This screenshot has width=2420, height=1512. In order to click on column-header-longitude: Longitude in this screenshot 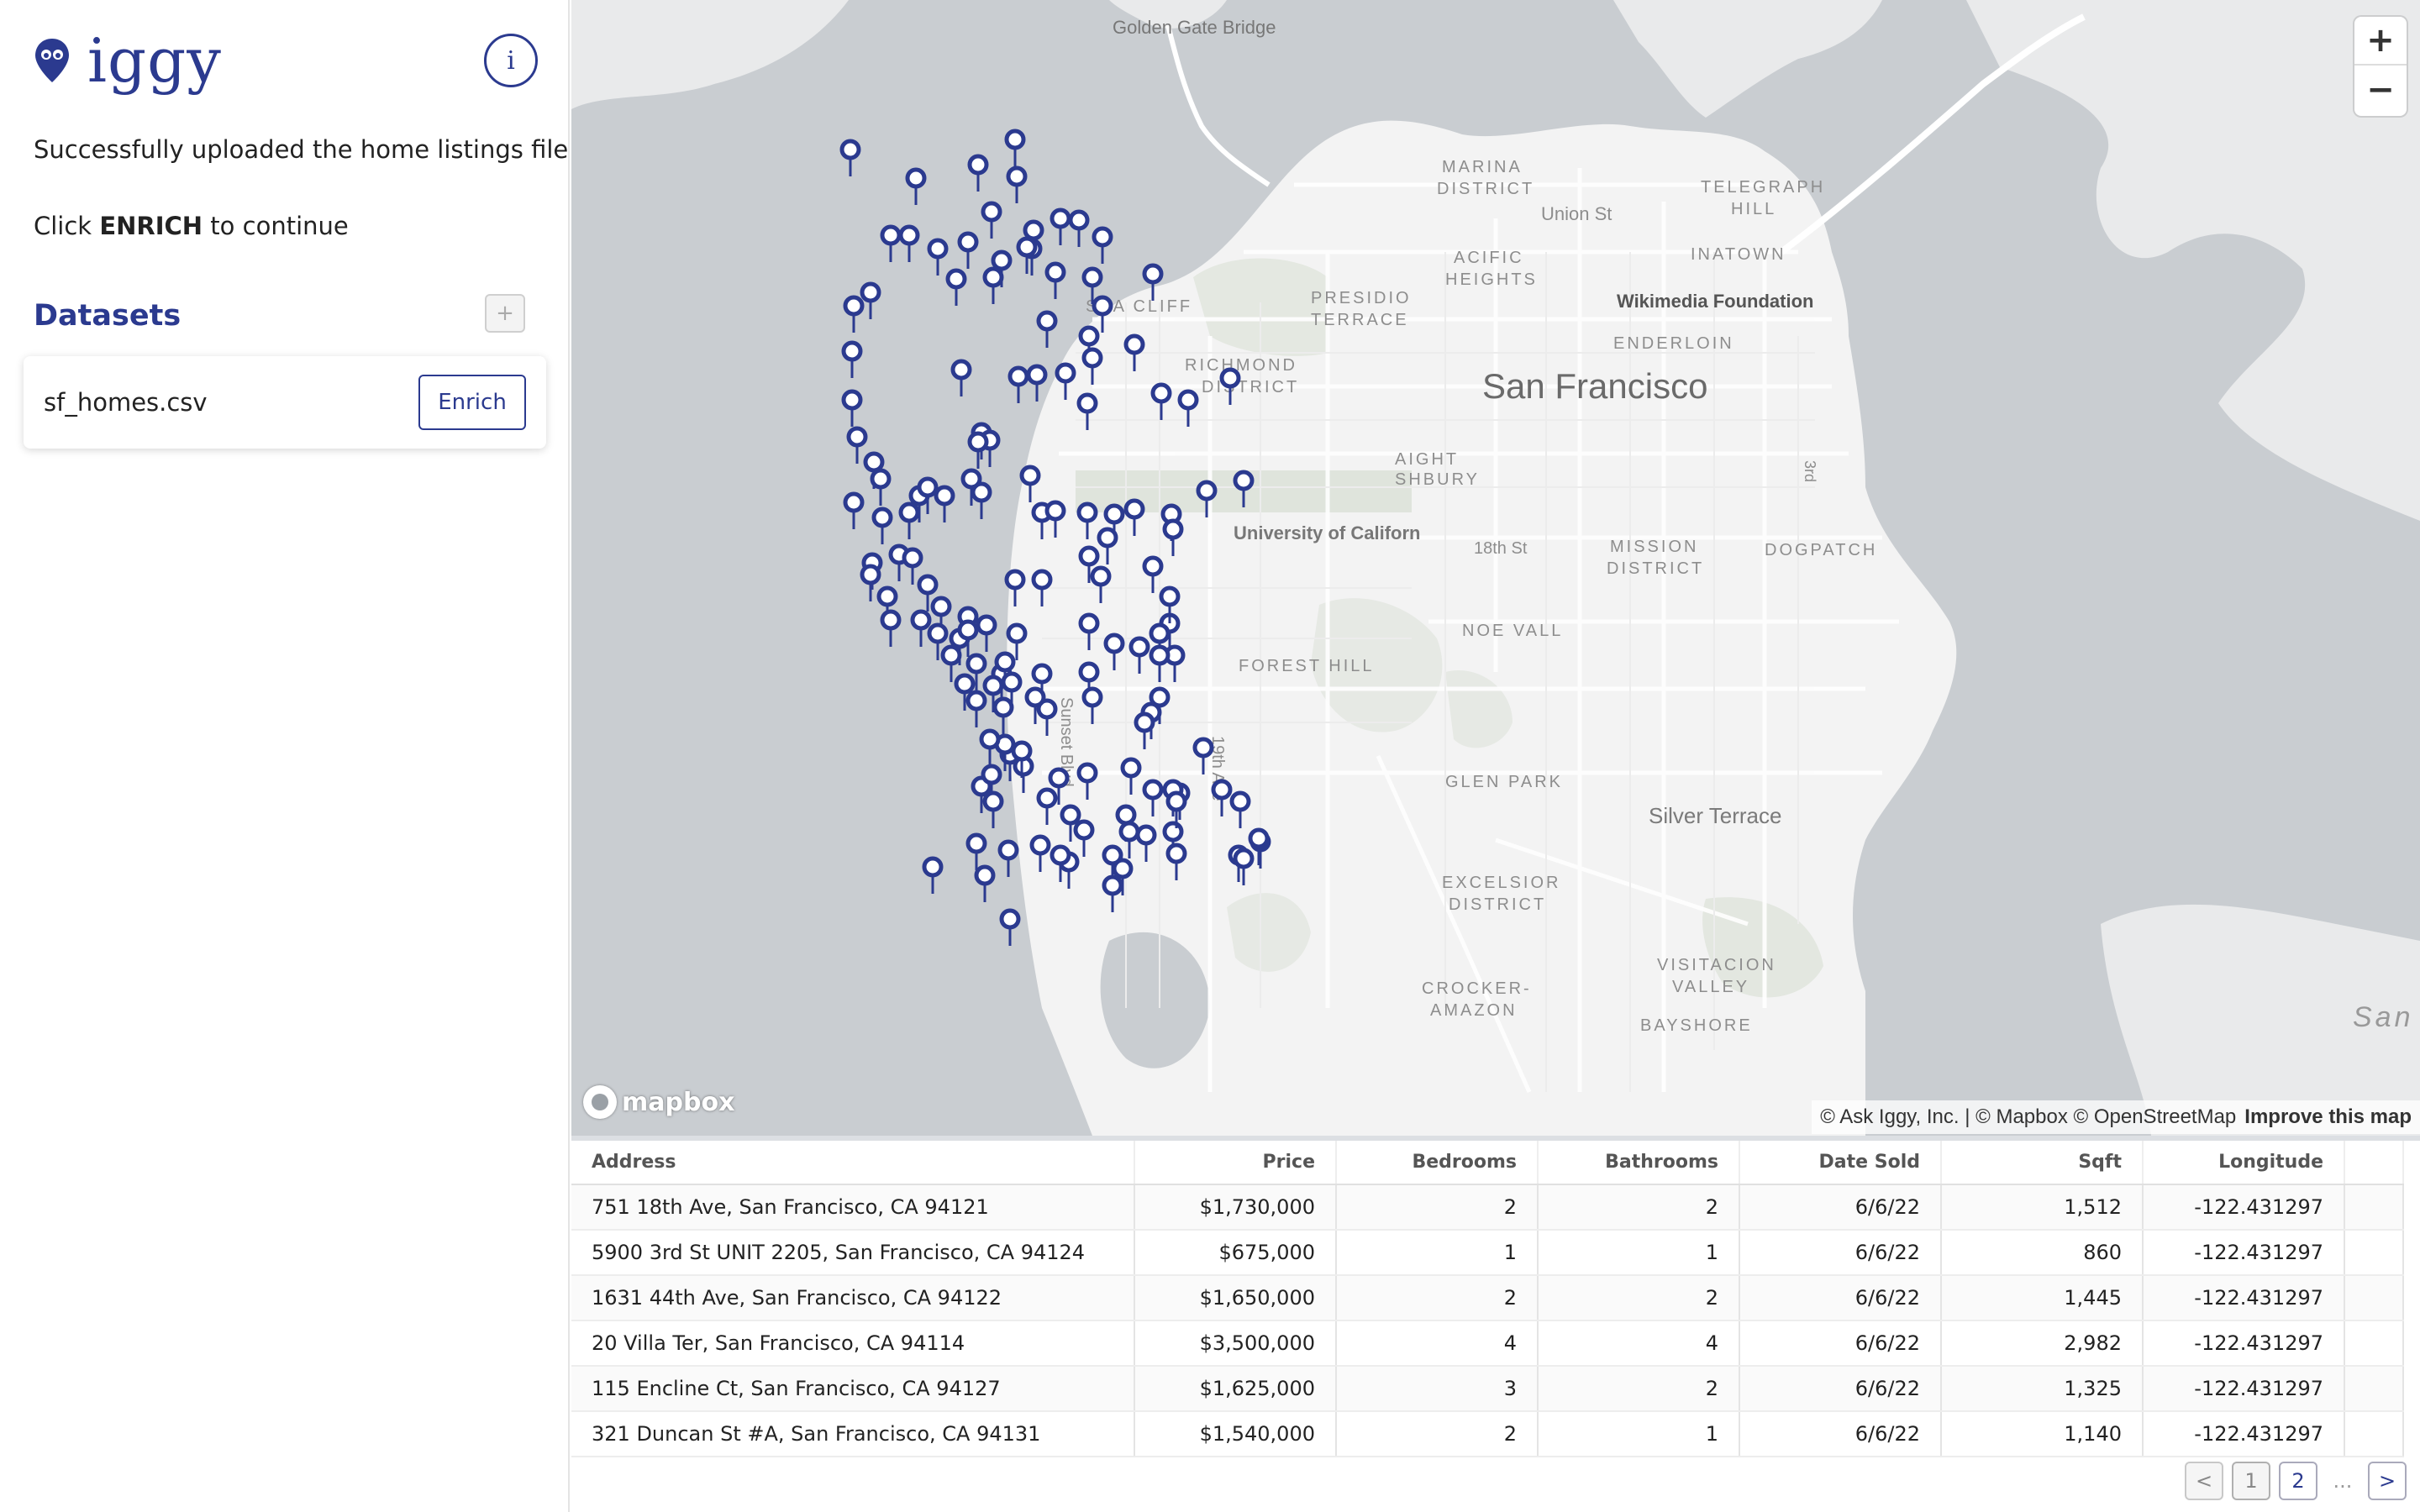, I will do `click(2244, 1163)`.